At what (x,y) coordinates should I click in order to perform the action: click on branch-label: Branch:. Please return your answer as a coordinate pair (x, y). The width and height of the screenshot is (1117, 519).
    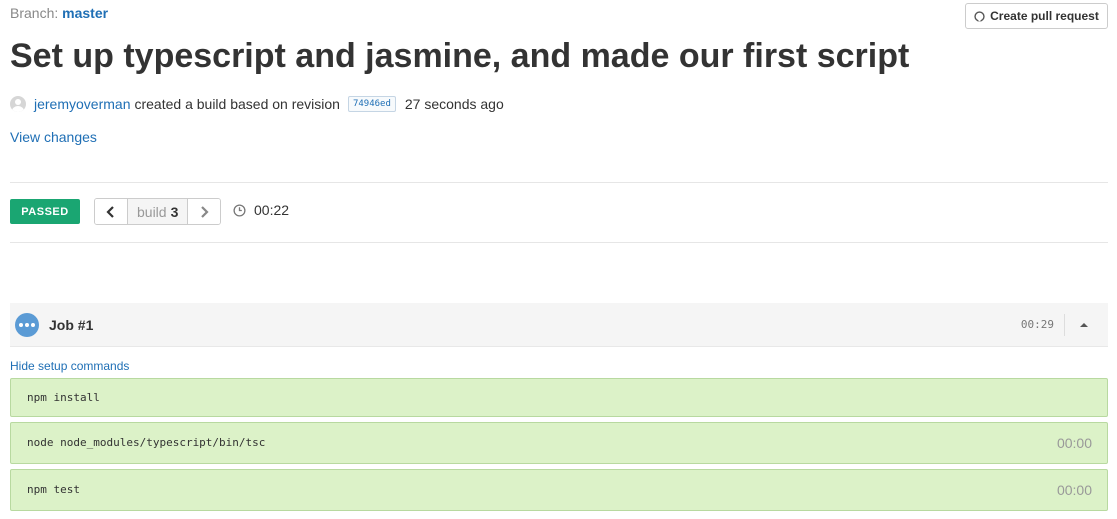
    Looking at the image, I should click on (34, 13).